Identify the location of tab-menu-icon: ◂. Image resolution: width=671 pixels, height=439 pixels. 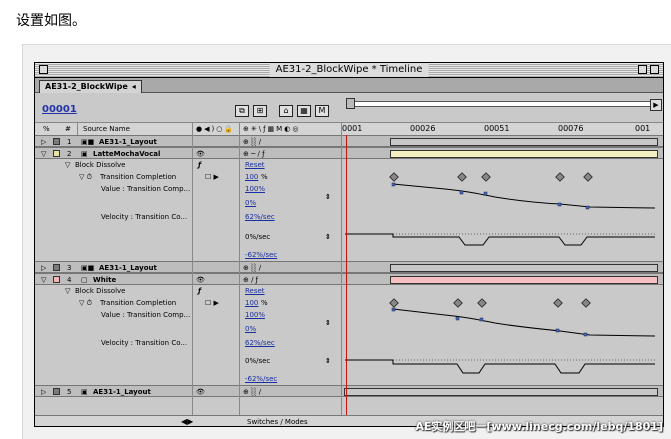
(134, 86).